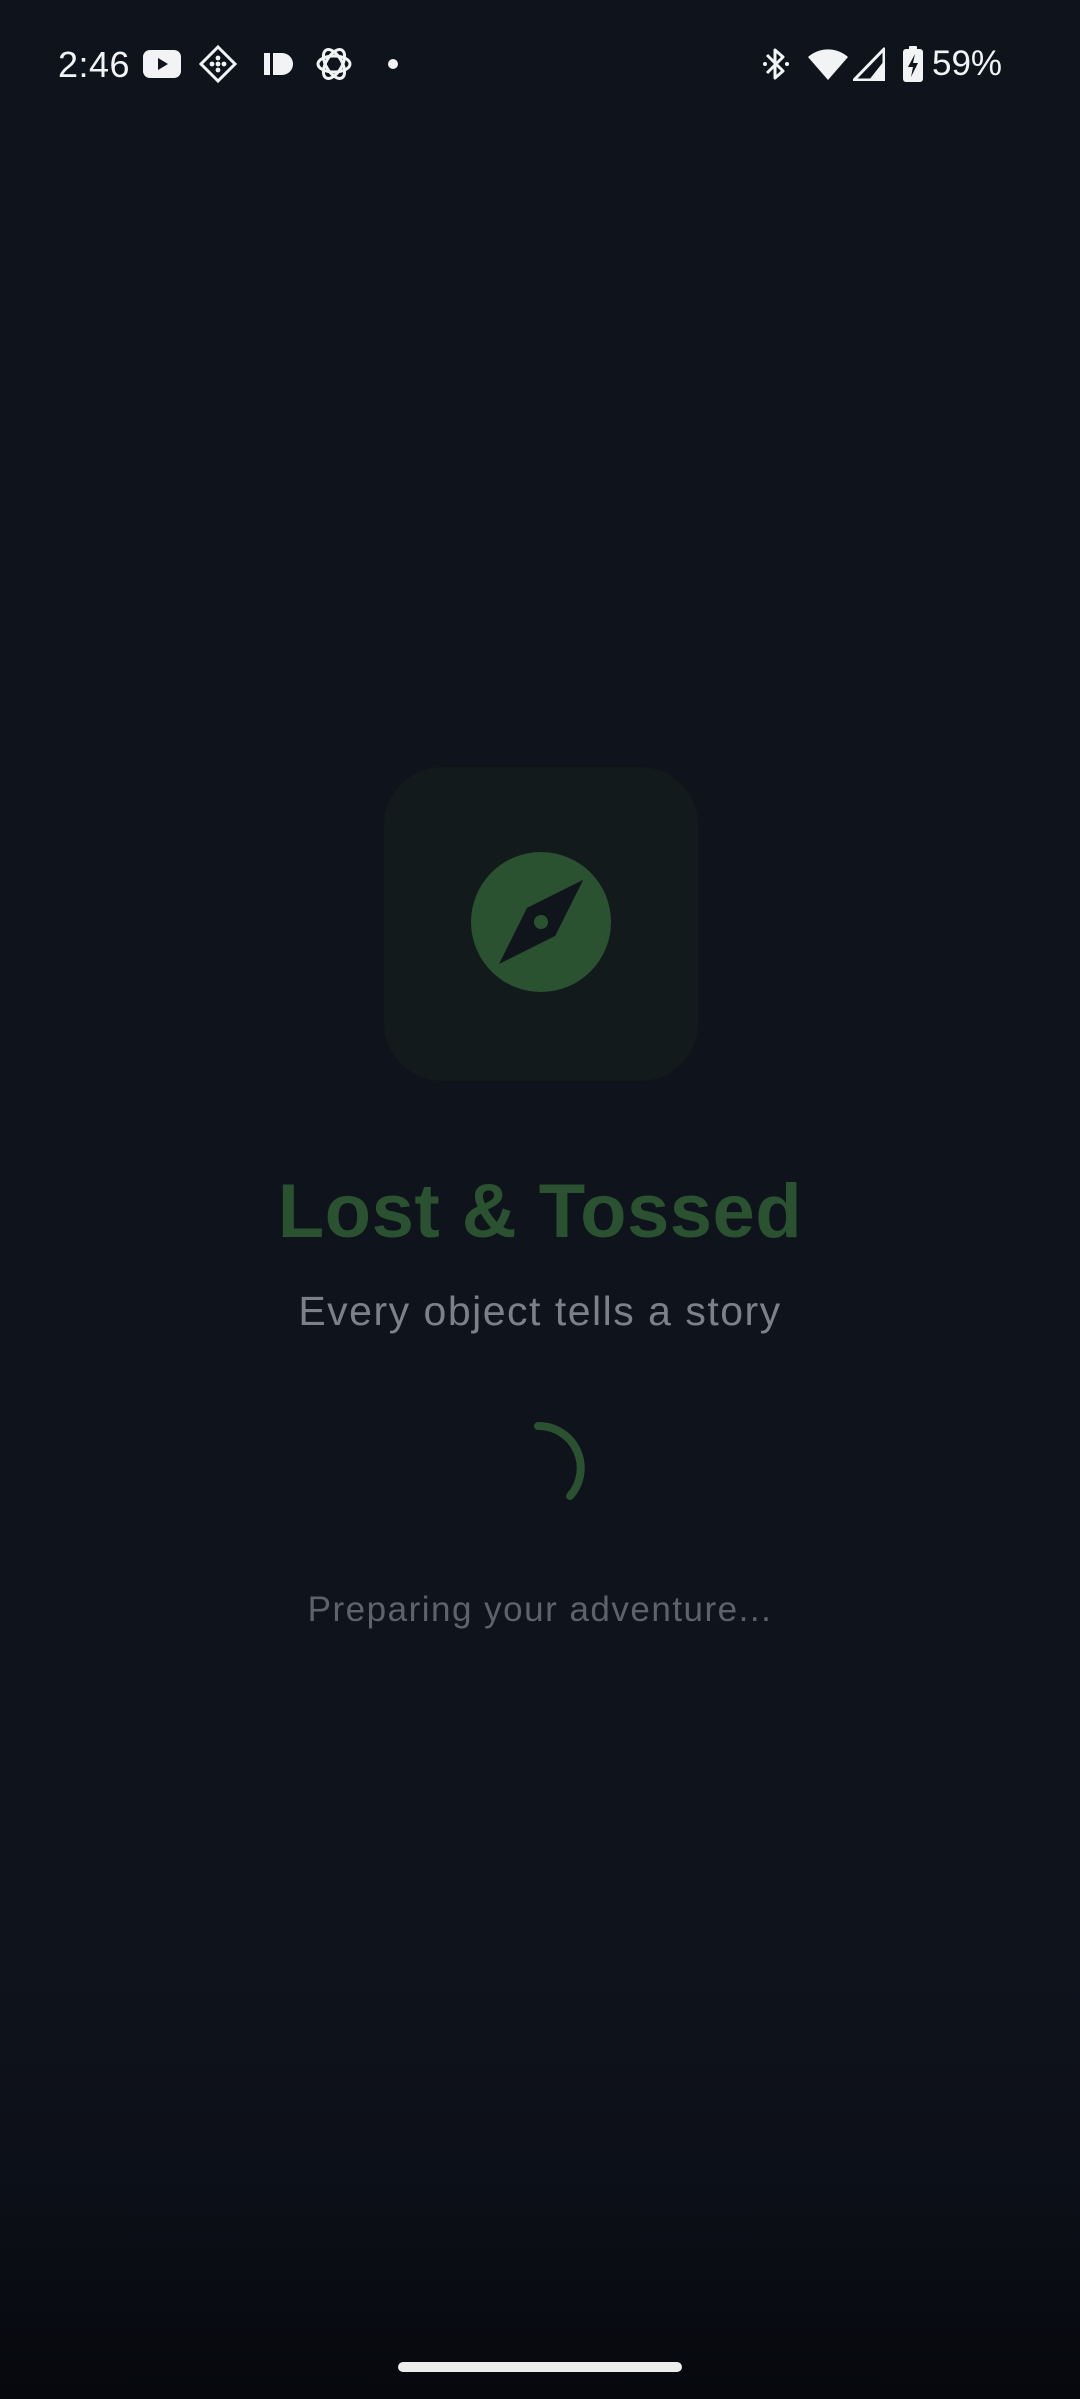 Image resolution: width=1080 pixels, height=2399 pixels. I want to click on diamond-grid-icon, so click(218, 64).